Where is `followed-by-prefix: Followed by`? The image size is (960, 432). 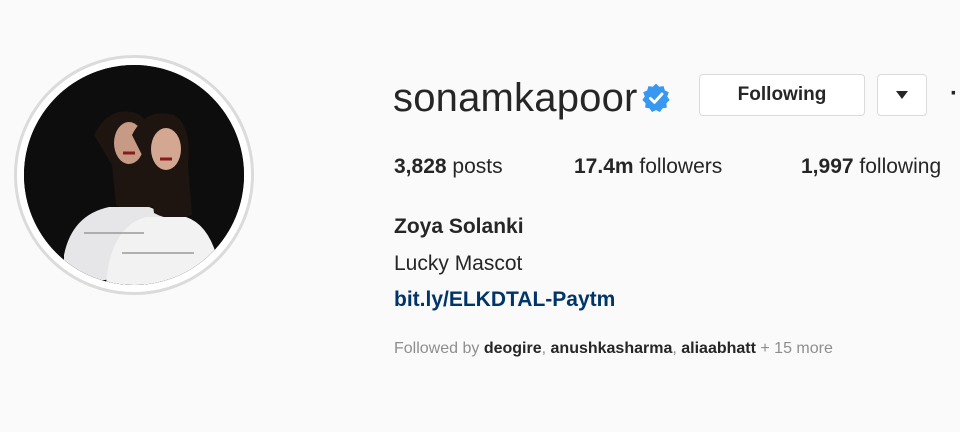
followed-by-prefix: Followed by is located at coordinates (437, 348).